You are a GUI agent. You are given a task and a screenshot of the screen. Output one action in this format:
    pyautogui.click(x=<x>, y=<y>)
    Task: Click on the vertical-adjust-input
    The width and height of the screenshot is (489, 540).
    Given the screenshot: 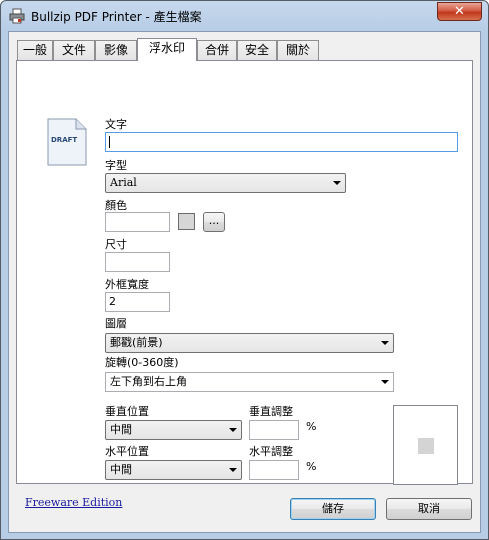 What is the action you would take?
    pyautogui.click(x=274, y=430)
    